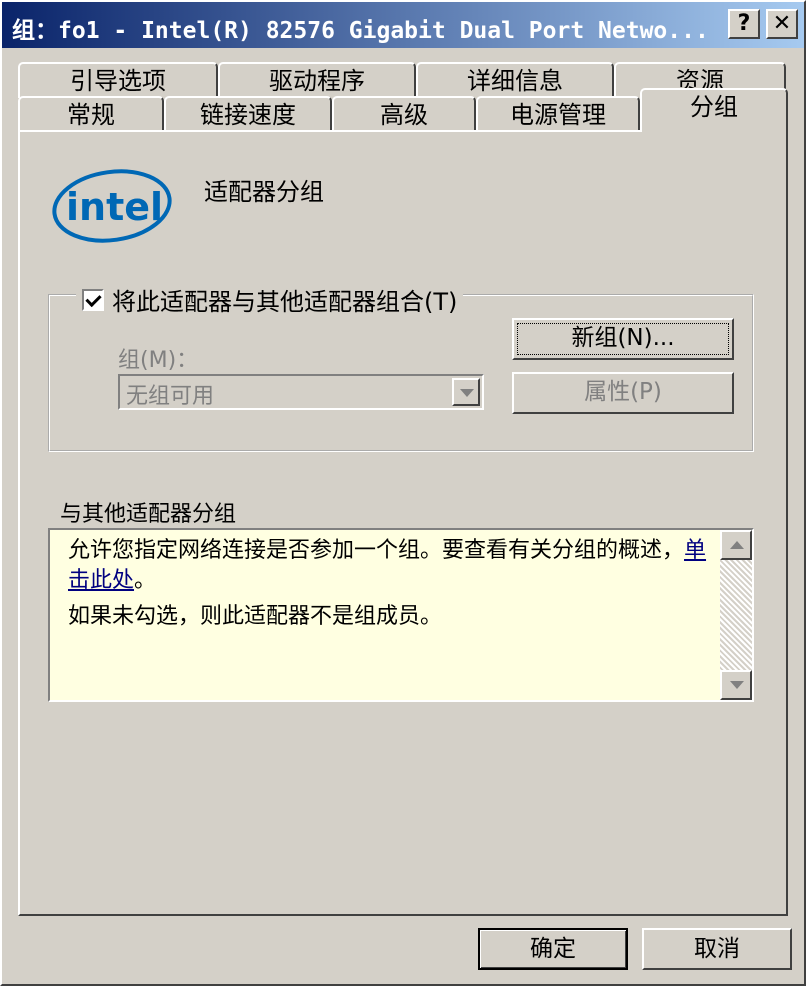  I want to click on team-checkbox-row: 将此适配器与其他适配器组合(T), so click(270, 299).